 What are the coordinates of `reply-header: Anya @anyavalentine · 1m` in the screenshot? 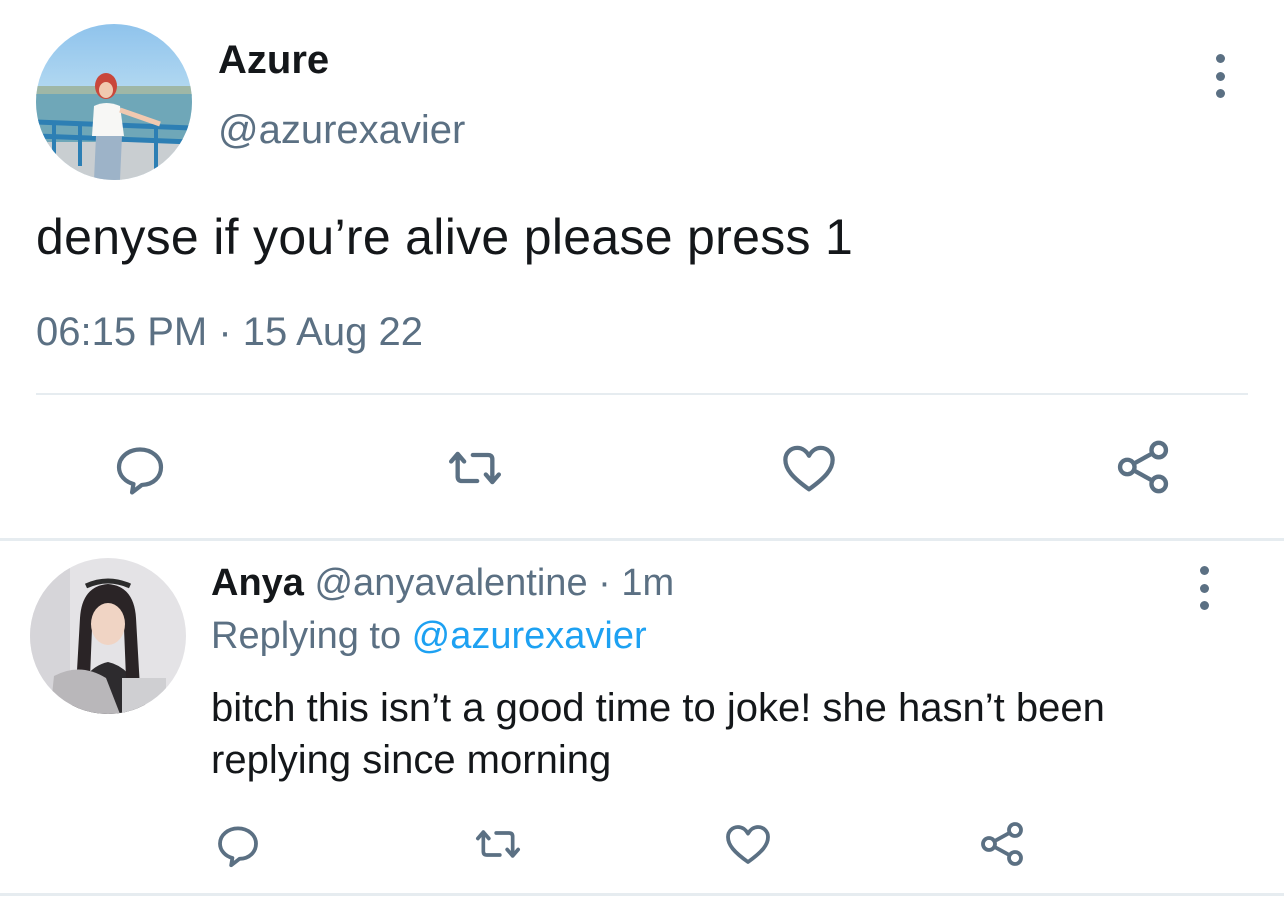 It's located at (442, 583).